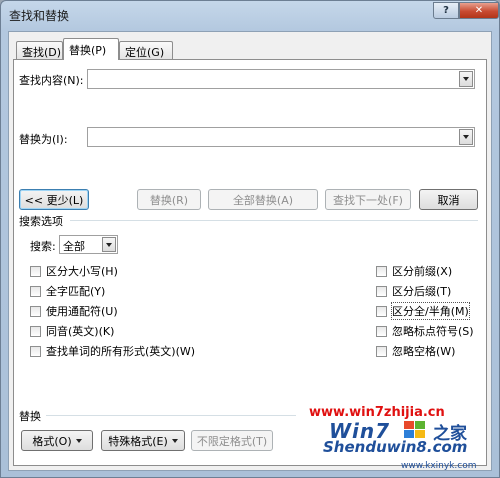 This screenshot has height=478, width=500. Describe the element at coordinates (281, 79) in the screenshot. I see `find-input` at that location.